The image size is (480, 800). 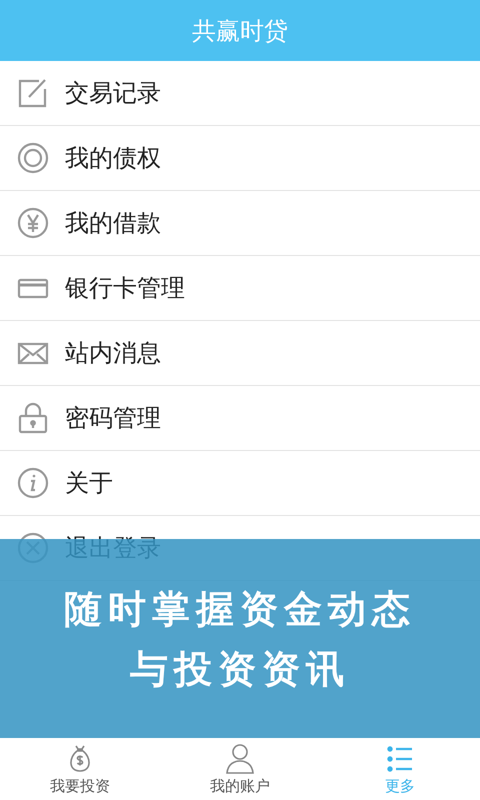 What do you see at coordinates (113, 353) in the screenshot?
I see `menu-label: 站内消息` at bounding box center [113, 353].